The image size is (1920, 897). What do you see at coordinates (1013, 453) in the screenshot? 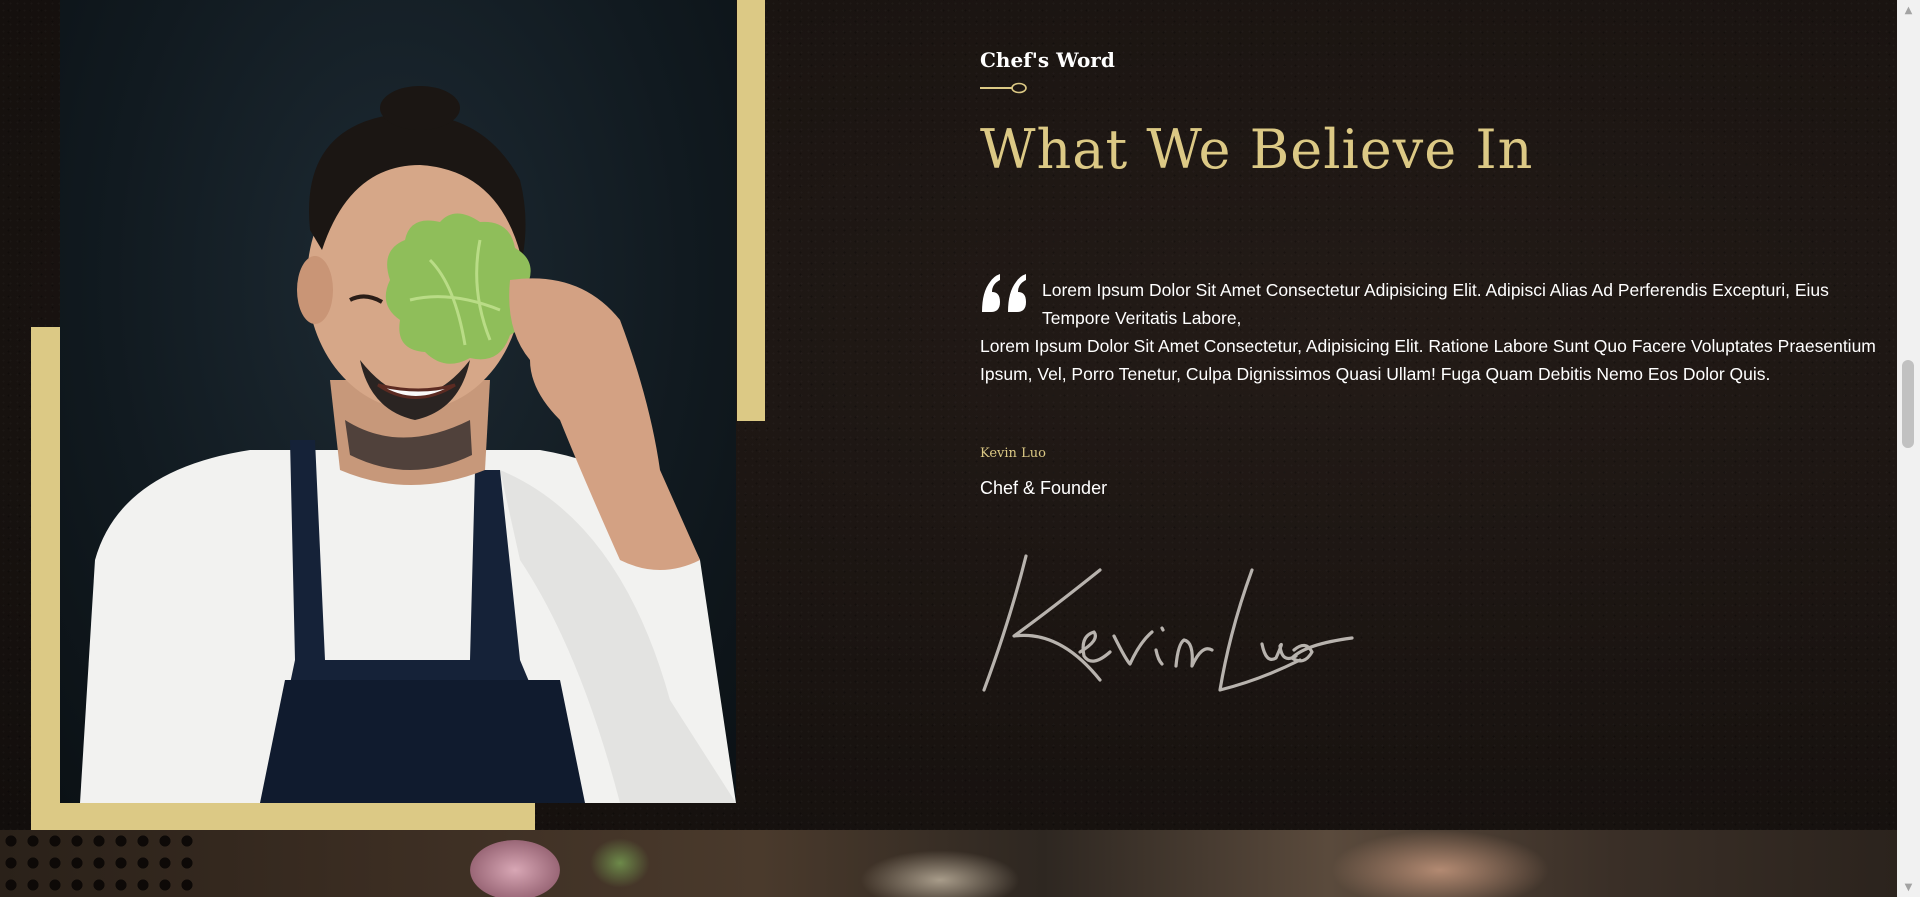
I see `author-name: Kevin Luo` at bounding box center [1013, 453].